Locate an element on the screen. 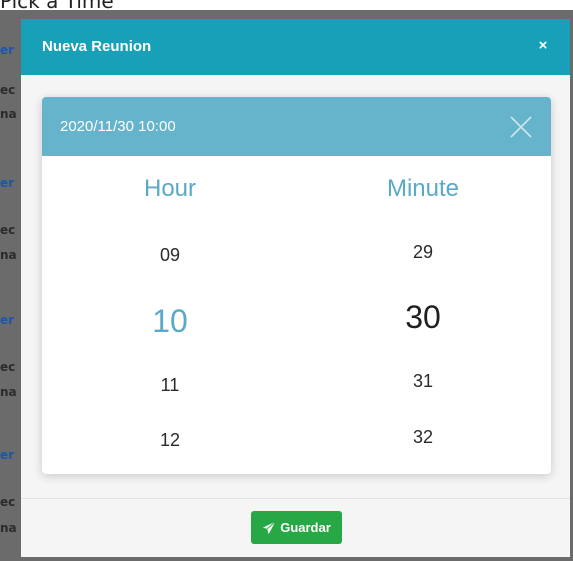 The image size is (573, 561). minute-option: 29 is located at coordinates (423, 252).